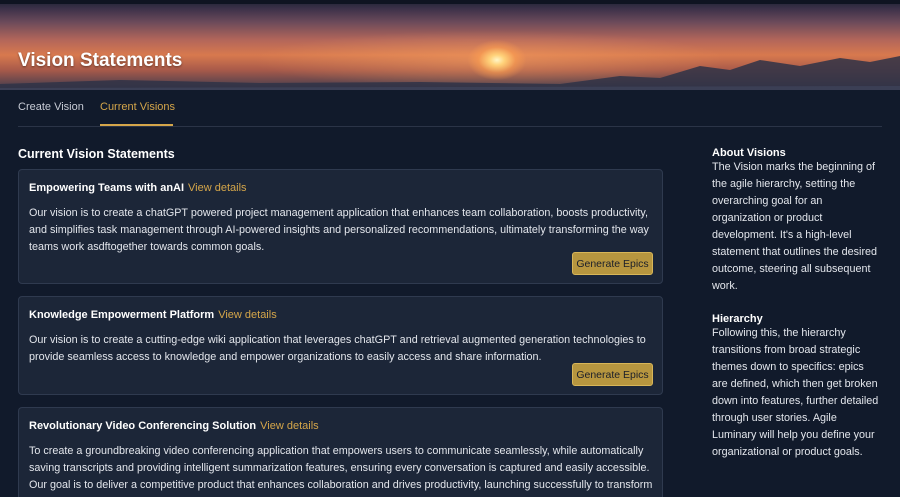 This screenshot has height=497, width=900. I want to click on about-visions-heading: About Visions, so click(749, 153).